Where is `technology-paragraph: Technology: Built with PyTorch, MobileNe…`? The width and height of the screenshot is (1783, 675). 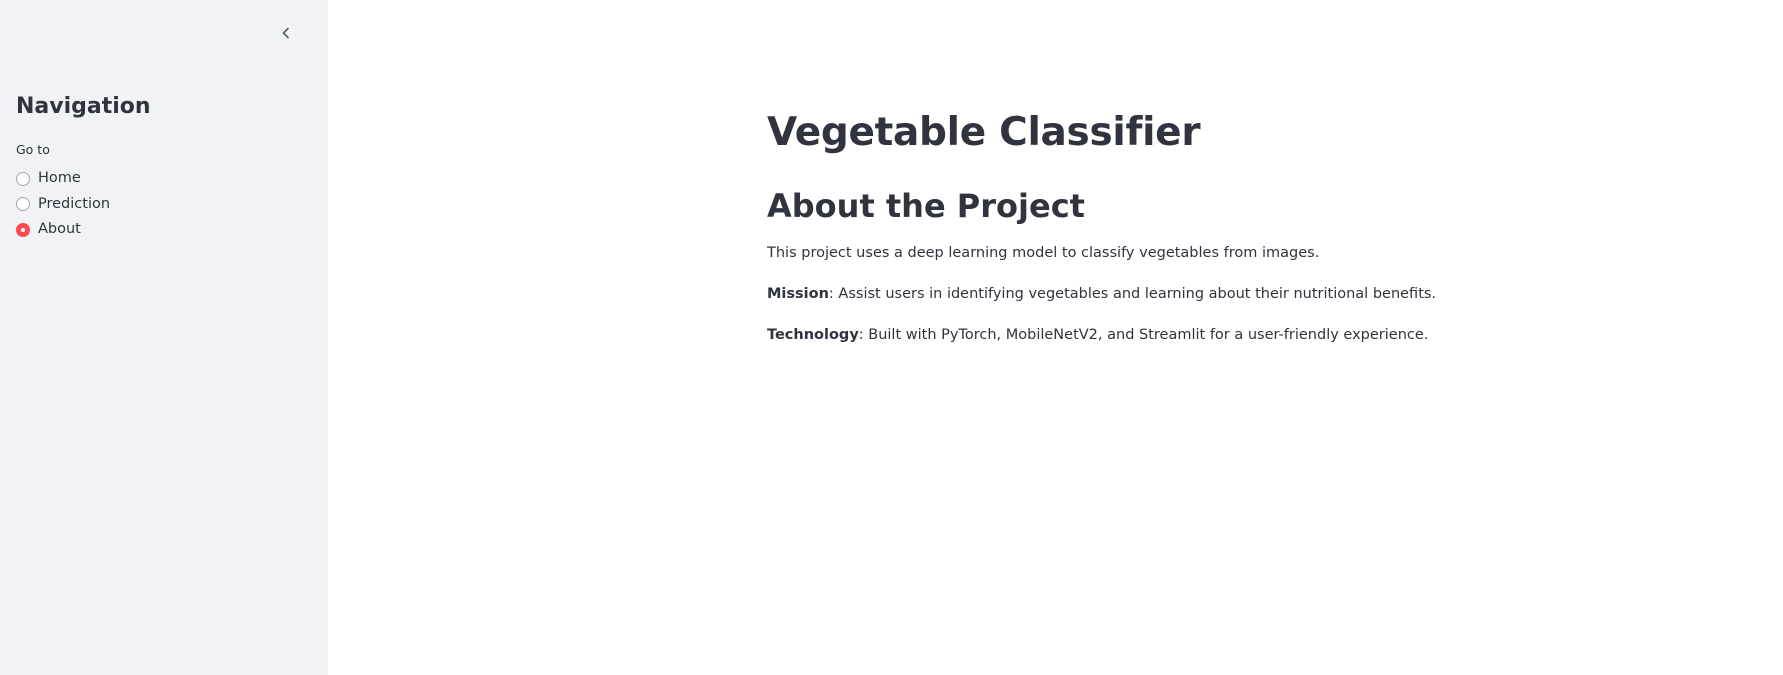 technology-paragraph: Technology: Built with PyTorch, MobileNe… is located at coordinates (1127, 335).